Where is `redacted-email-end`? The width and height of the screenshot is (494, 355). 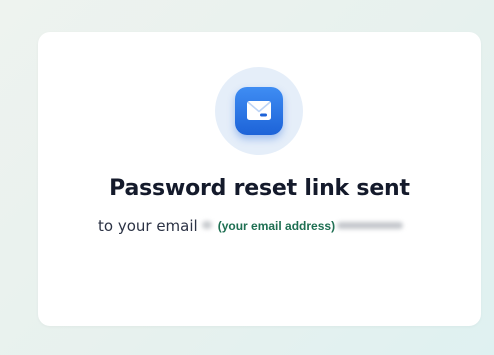
redacted-email-end is located at coordinates (370, 225).